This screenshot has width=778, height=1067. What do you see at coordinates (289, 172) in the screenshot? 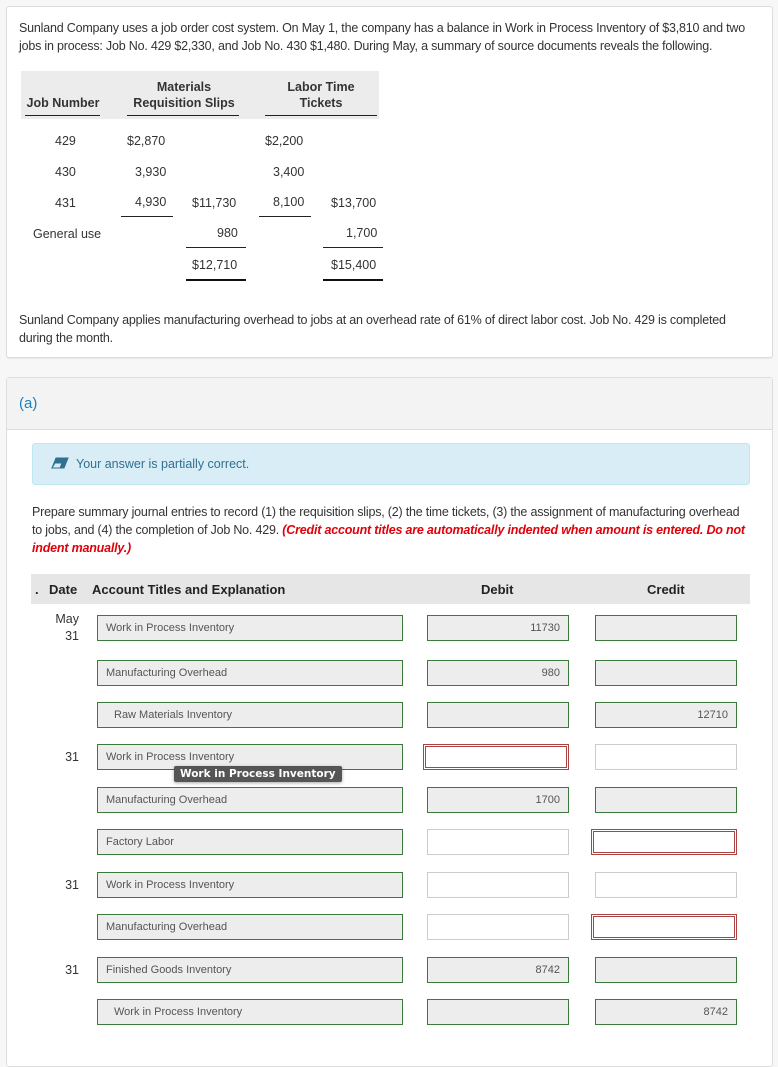
I see `labor-amount: 3,400` at bounding box center [289, 172].